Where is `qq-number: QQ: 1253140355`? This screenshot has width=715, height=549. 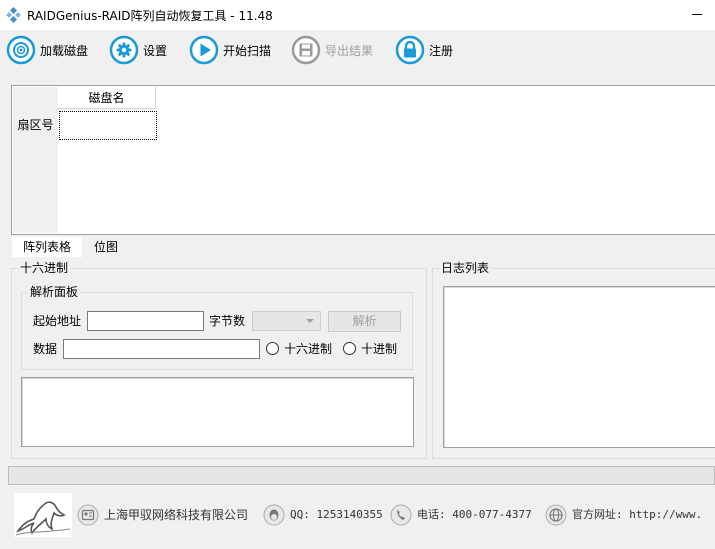 qq-number: QQ: 1253140355 is located at coordinates (336, 514).